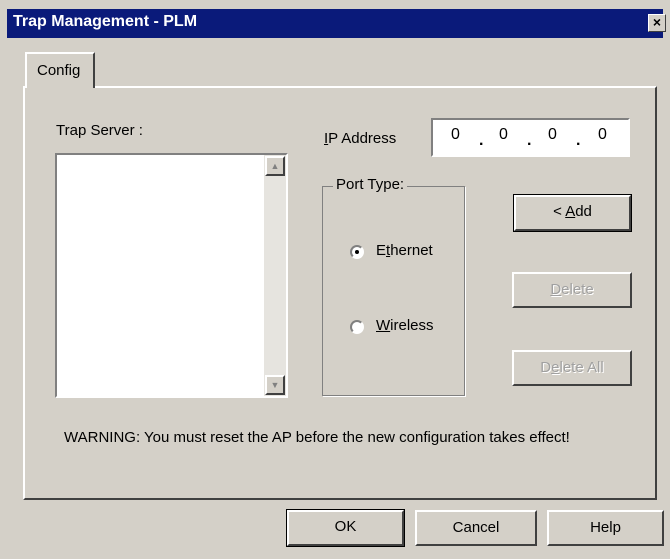  I want to click on wireless-label-mnemonic: W, so click(383, 325).